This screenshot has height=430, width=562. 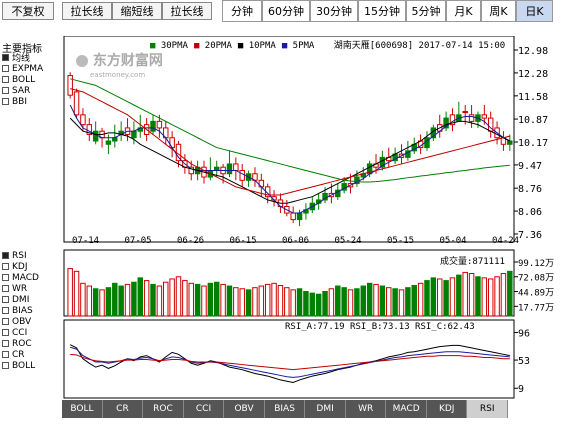 I want to click on indicator-tab: CR, so click(x=123, y=409).